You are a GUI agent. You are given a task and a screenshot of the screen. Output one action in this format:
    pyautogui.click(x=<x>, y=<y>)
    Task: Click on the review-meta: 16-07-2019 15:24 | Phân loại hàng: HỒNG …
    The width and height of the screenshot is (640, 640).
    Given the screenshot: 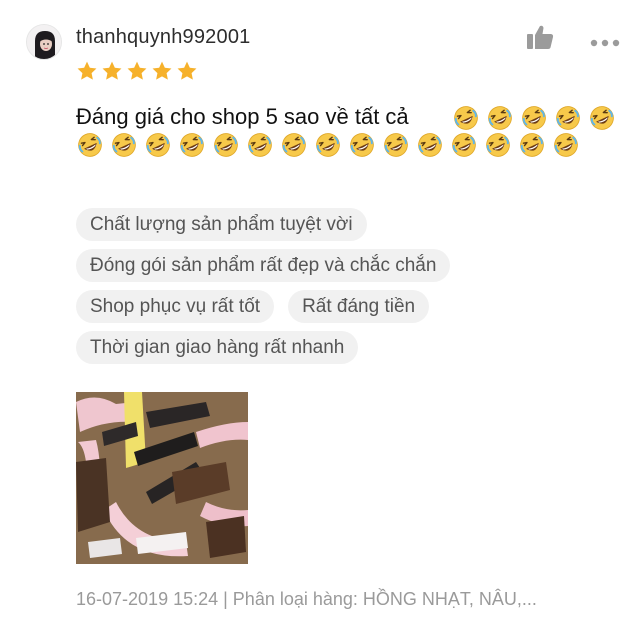 What is the action you would take?
    pyautogui.click(x=306, y=599)
    